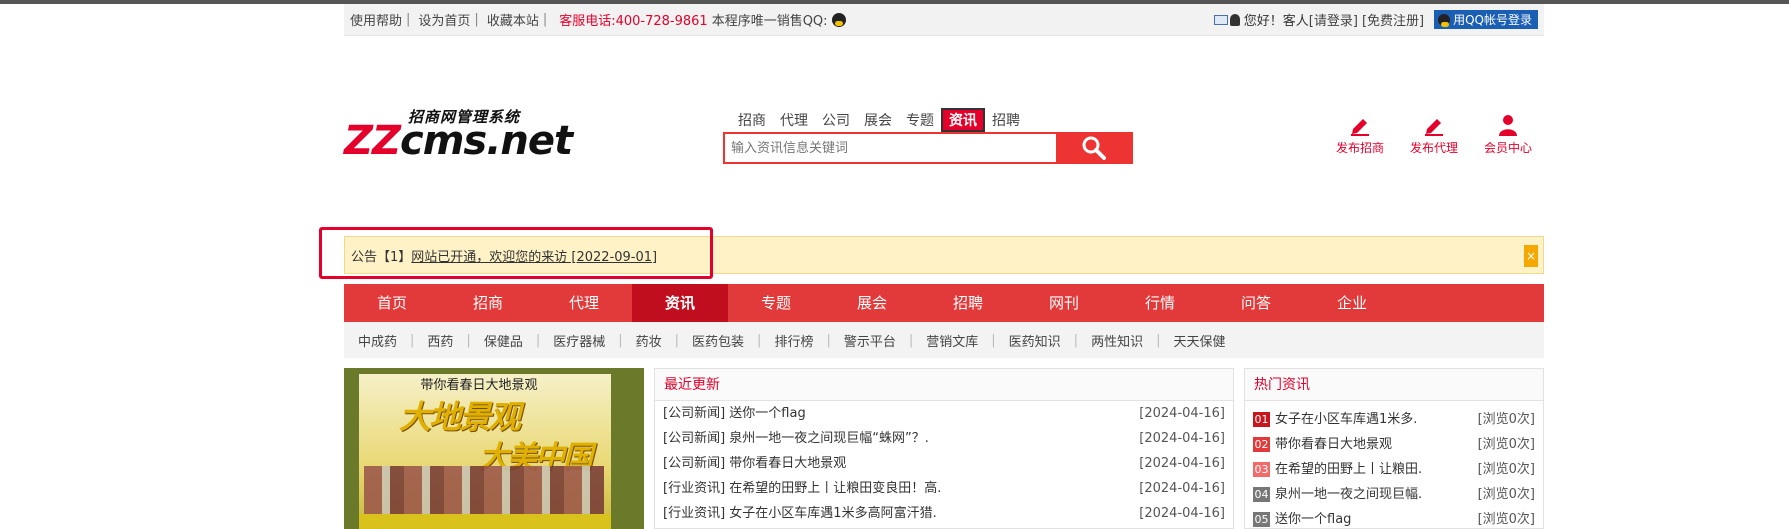  Describe the element at coordinates (534, 255) in the screenshot. I see `announcement-link: 网站已开通，欢迎您的来访 [2022-09-01]` at that location.